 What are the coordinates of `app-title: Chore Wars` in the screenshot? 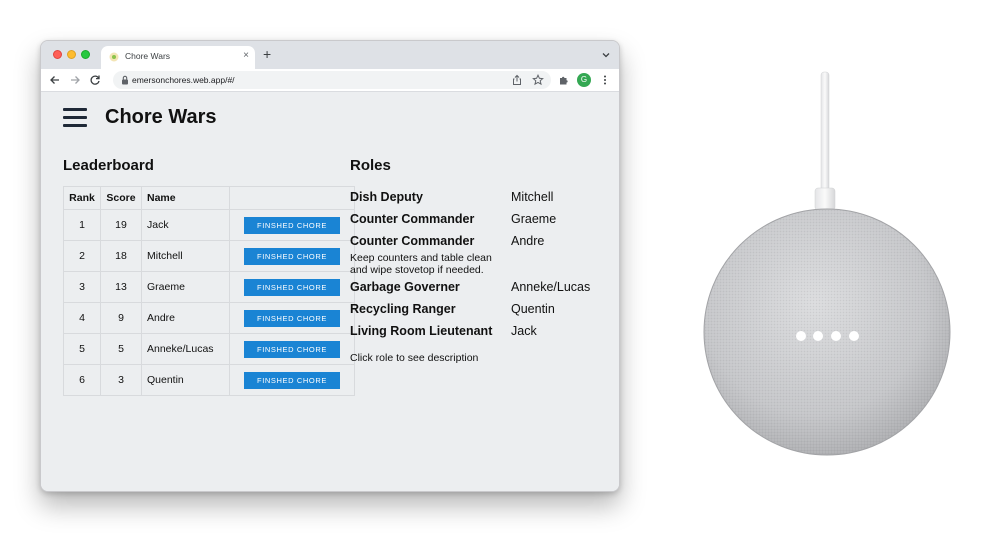 It's located at (161, 117).